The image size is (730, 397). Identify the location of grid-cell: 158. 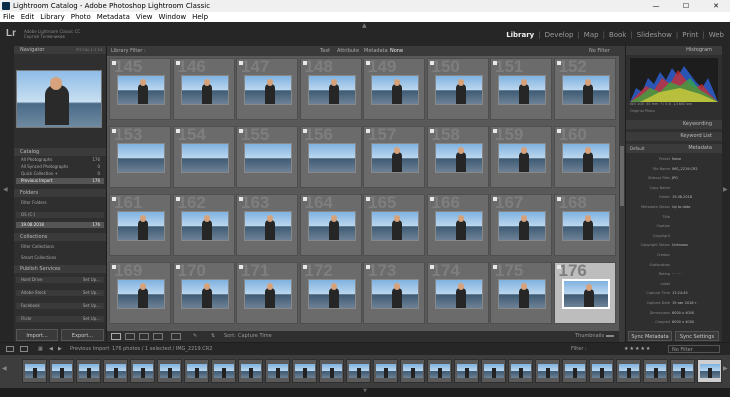
(457, 157).